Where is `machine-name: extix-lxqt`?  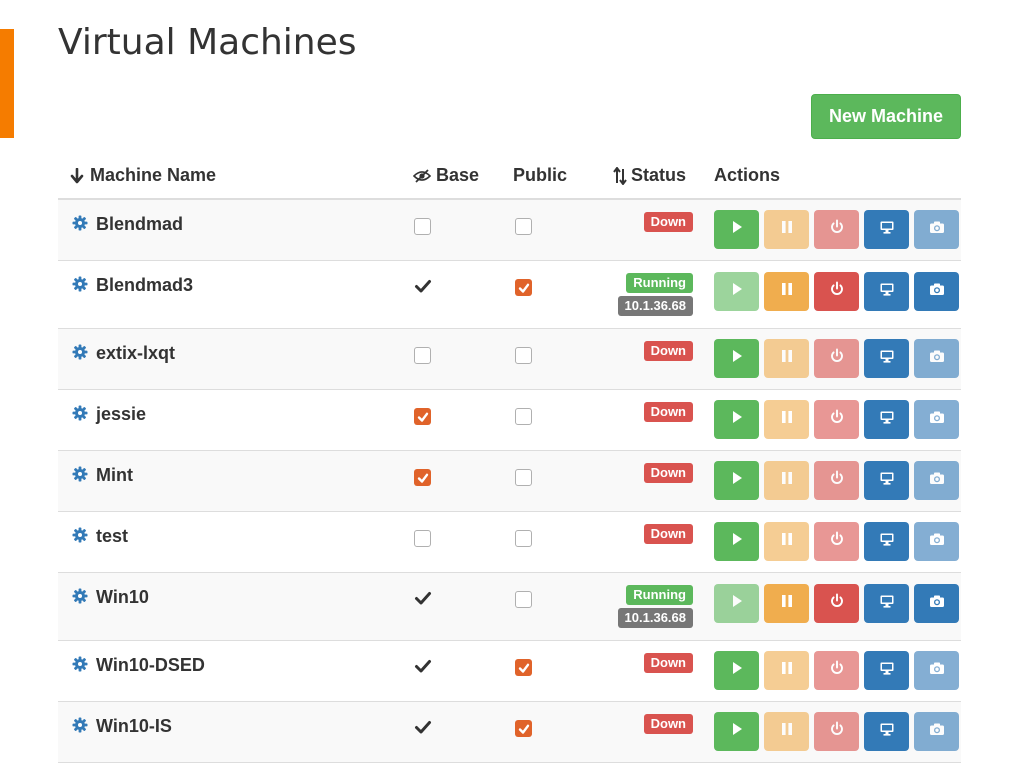 machine-name: extix-lxqt is located at coordinates (123, 353).